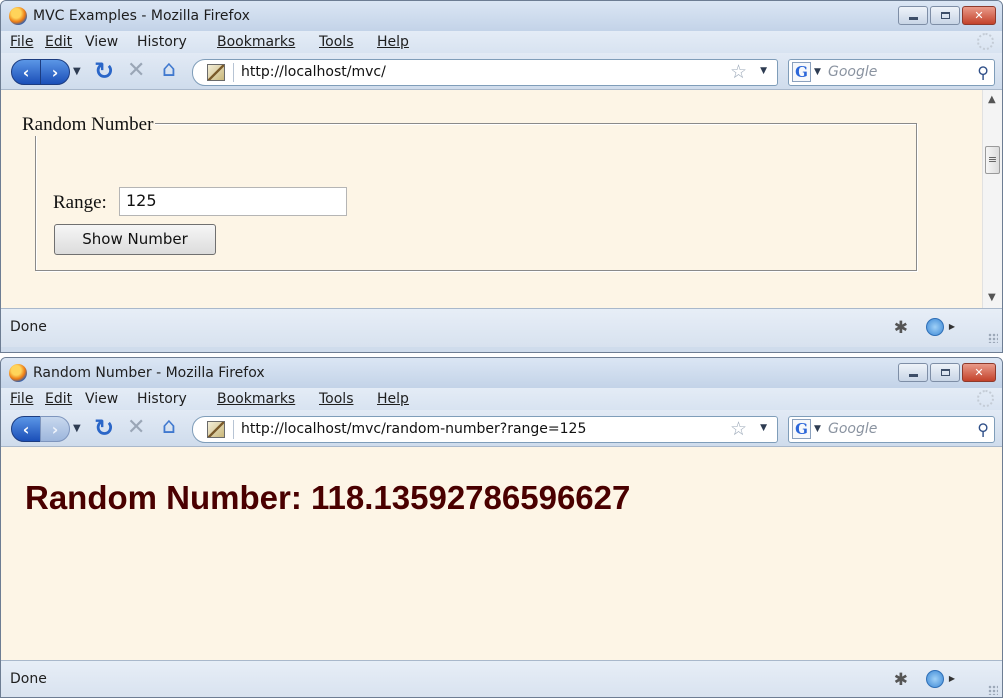 The image size is (1003, 698). What do you see at coordinates (992, 297) in the screenshot?
I see `scroll-down-arrow-icon: ▼` at bounding box center [992, 297].